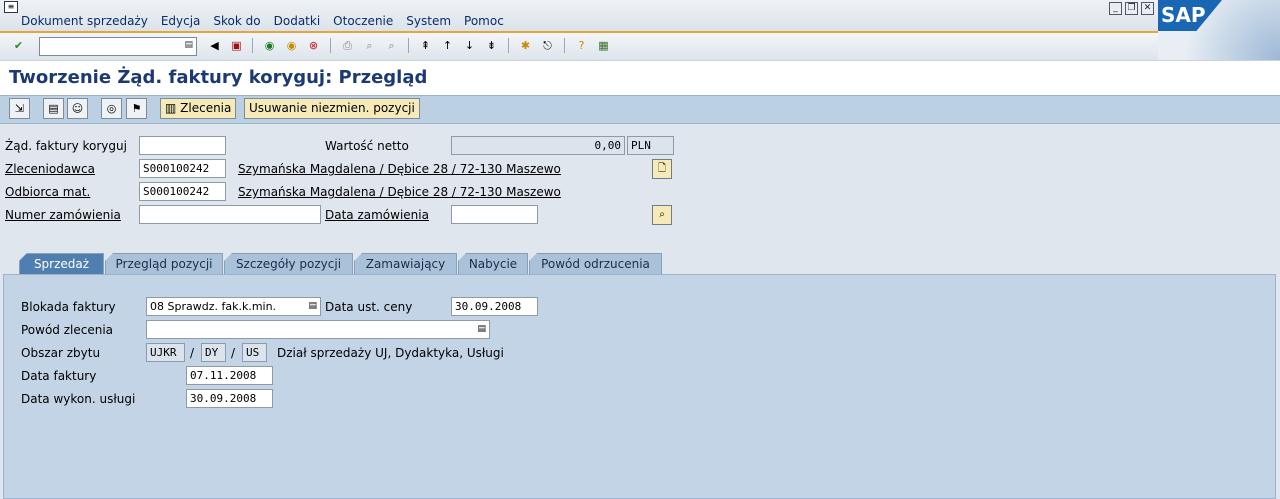 The height and width of the screenshot is (499, 1280). I want to click on find-icon: ⌕, so click(369, 45).